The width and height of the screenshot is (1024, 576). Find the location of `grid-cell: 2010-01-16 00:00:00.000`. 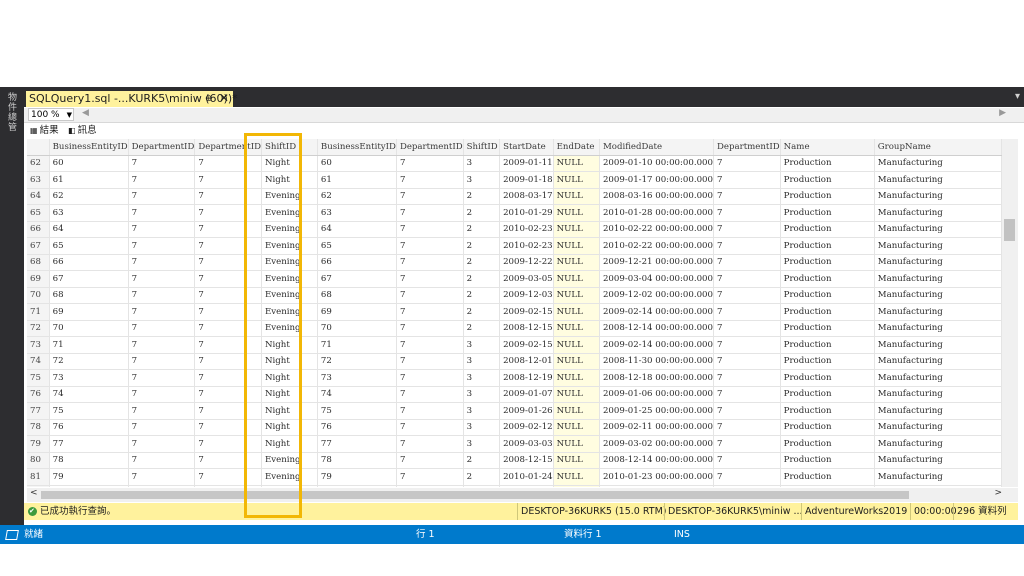

grid-cell: 2010-01-16 00:00:00.000 is located at coordinates (656, 486).